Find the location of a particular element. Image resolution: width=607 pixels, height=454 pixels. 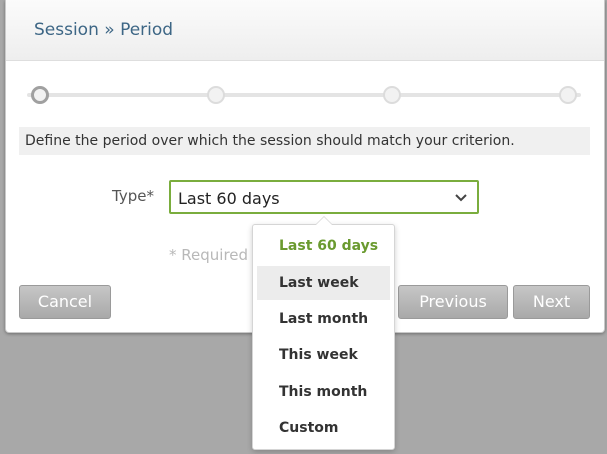

step-progress is located at coordinates (304, 95).